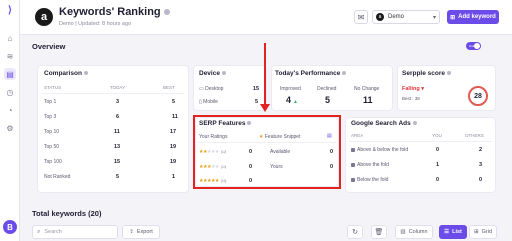 This screenshot has height=241, width=512. I want to click on mail-button: ✉, so click(361, 17).